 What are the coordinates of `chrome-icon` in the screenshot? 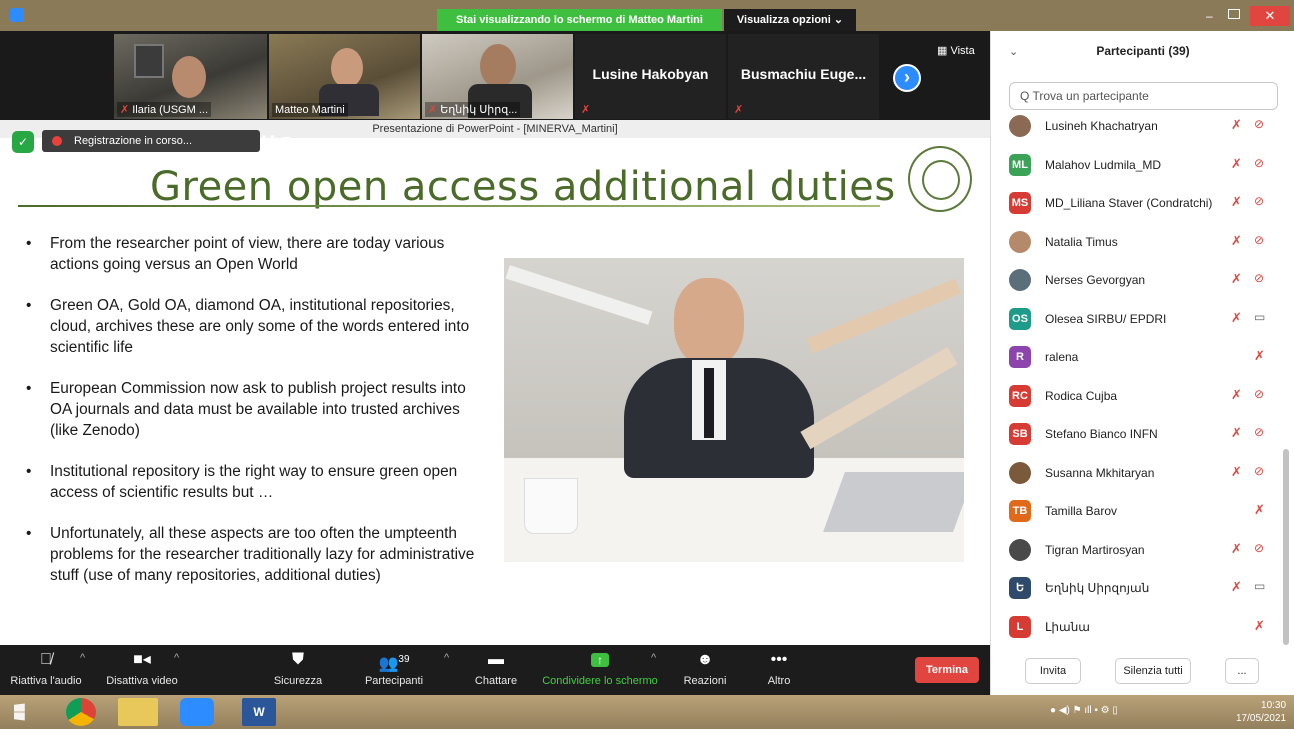 It's located at (81, 712).